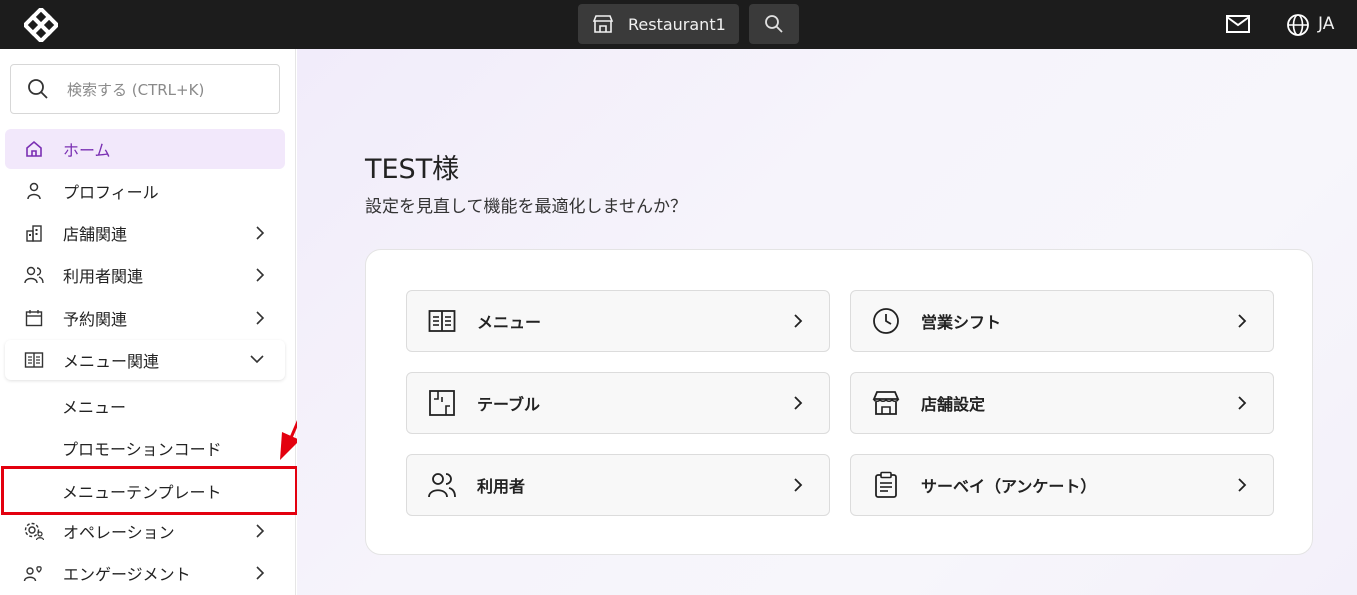  Describe the element at coordinates (32, 574) in the screenshot. I see `heart-people-icon` at that location.